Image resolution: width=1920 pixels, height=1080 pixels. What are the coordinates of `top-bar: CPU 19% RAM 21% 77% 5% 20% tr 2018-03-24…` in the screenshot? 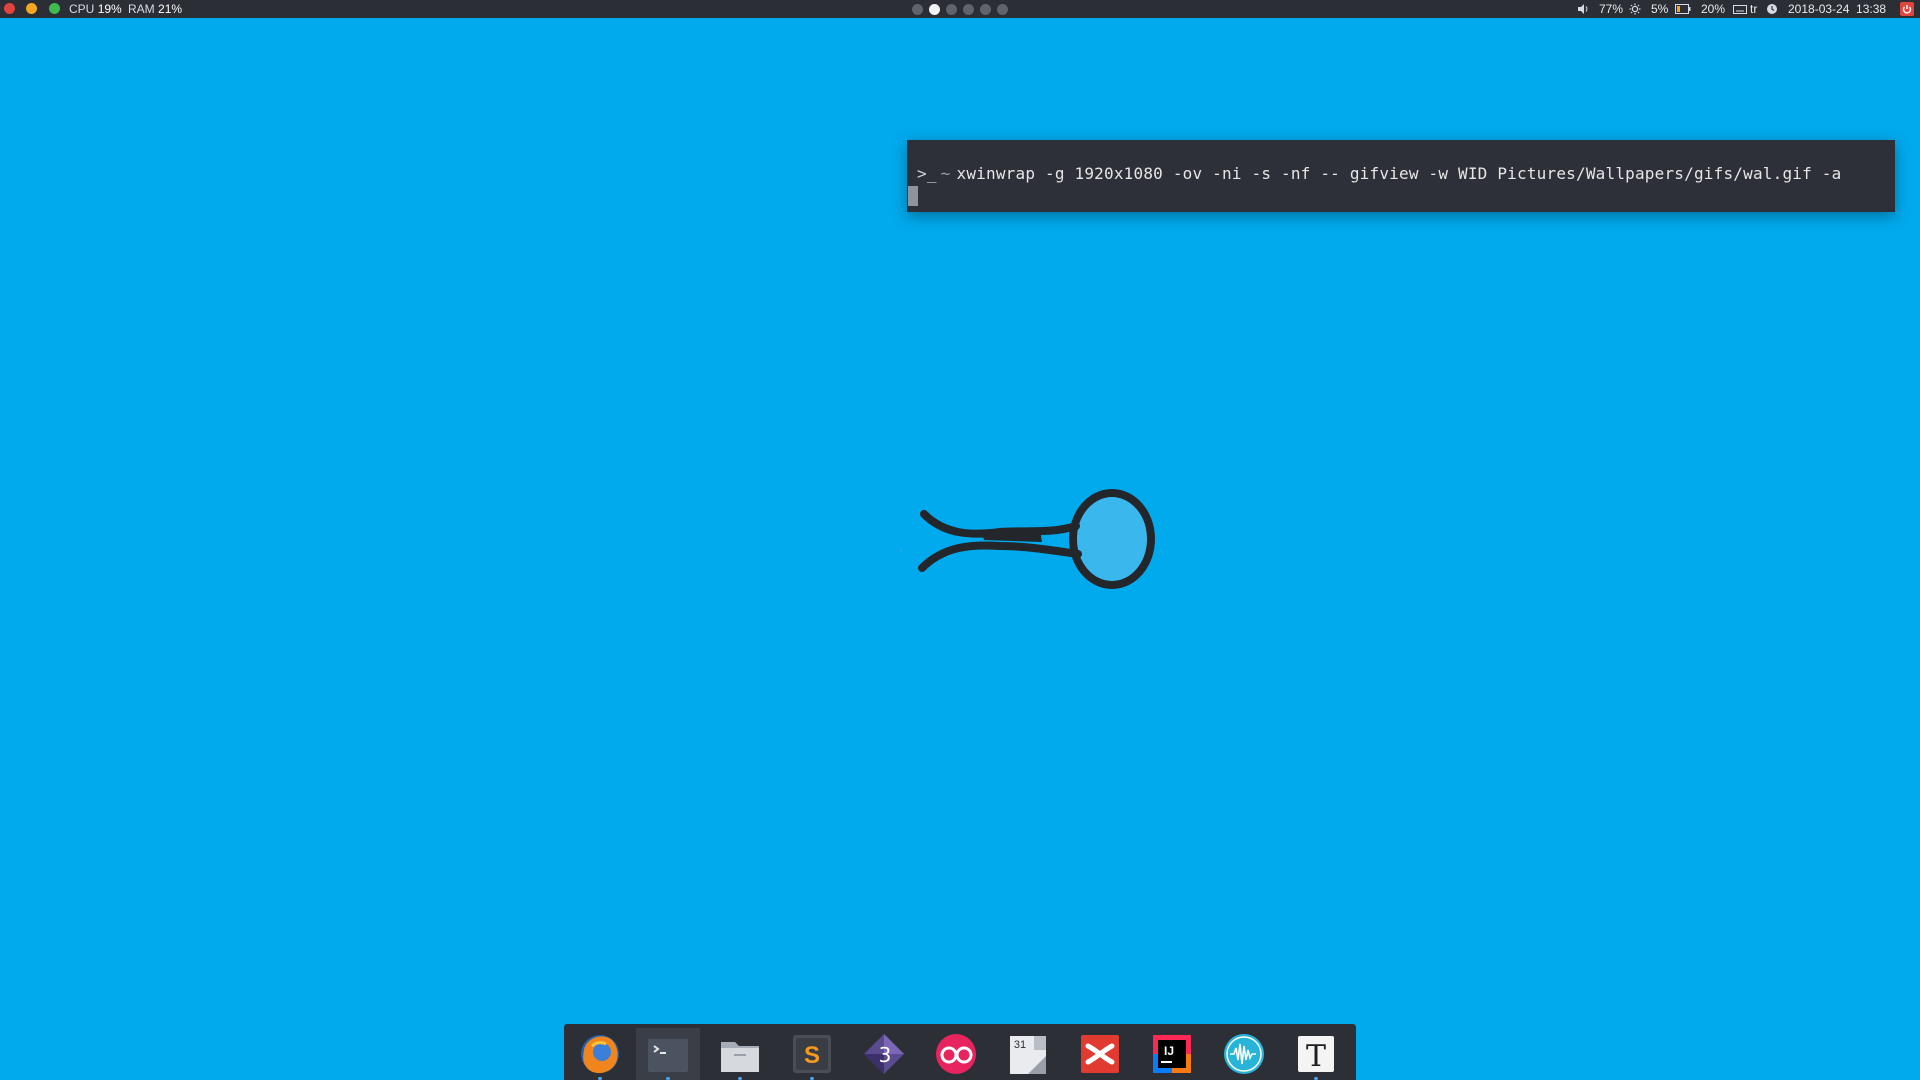 It's located at (960, 9).